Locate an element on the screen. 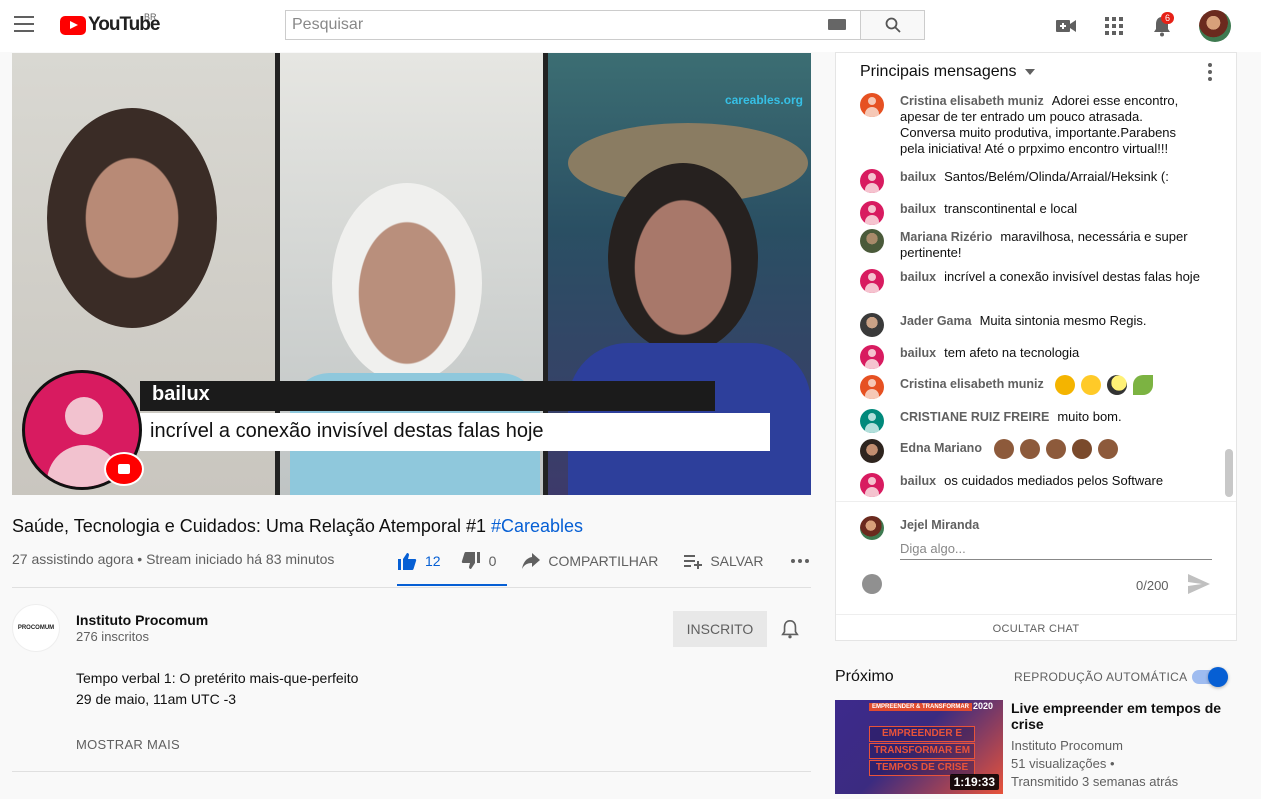  author-name: Mariana Rizério is located at coordinates (946, 237).